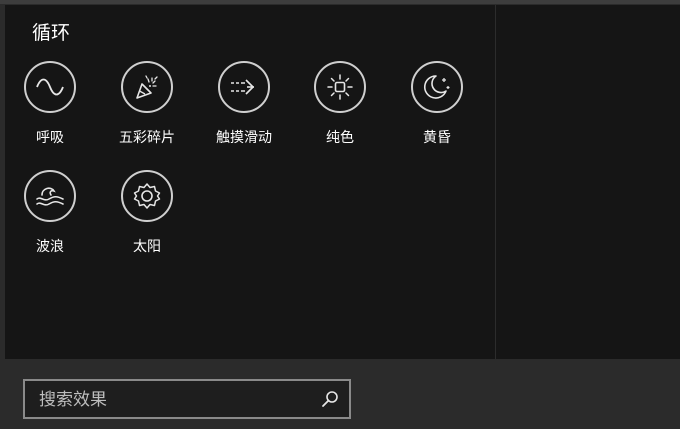  What do you see at coordinates (244, 87) in the screenshot?
I see `swipe-arrow-icon` at bounding box center [244, 87].